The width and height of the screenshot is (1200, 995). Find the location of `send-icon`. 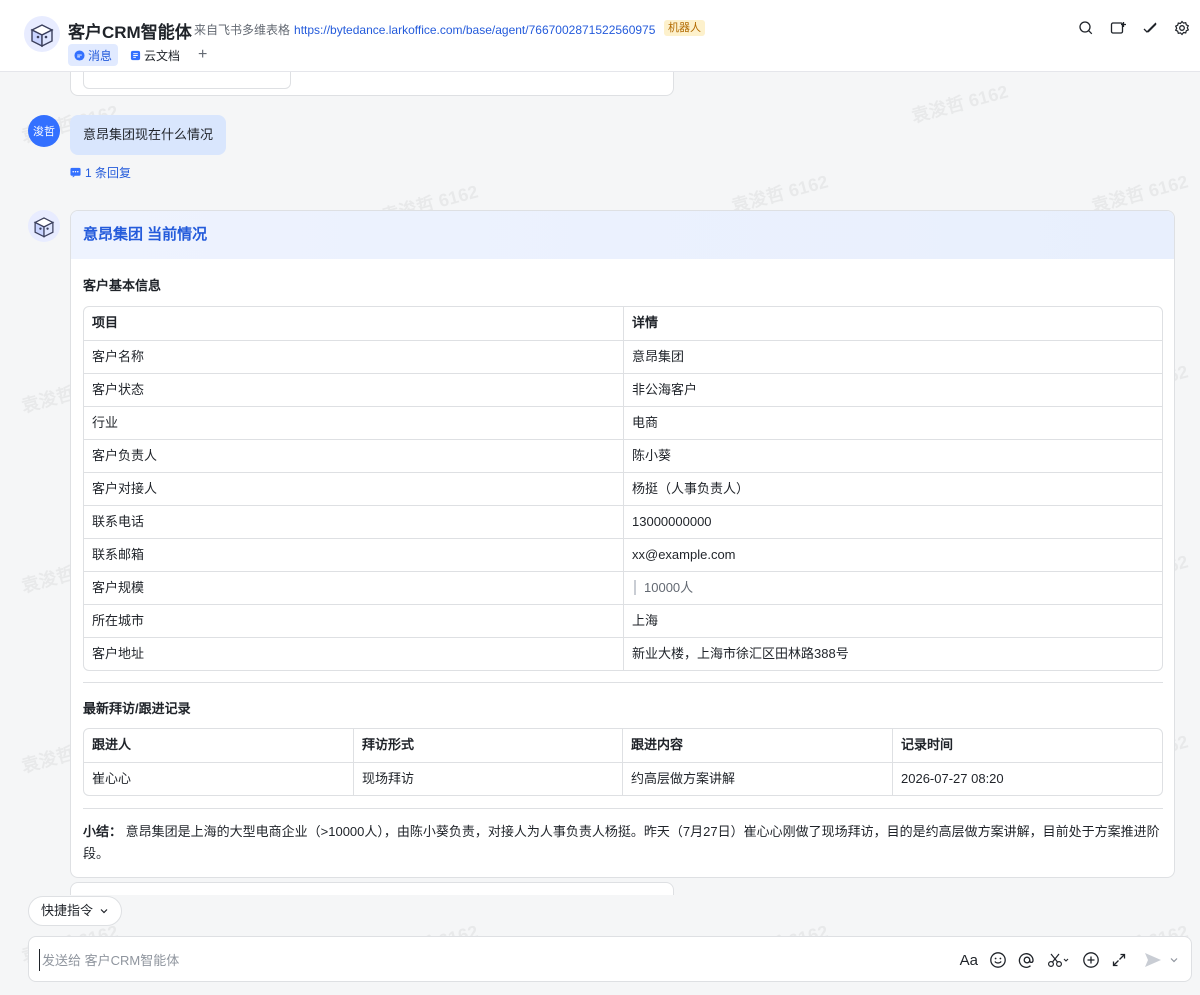

send-icon is located at coordinates (1153, 960).